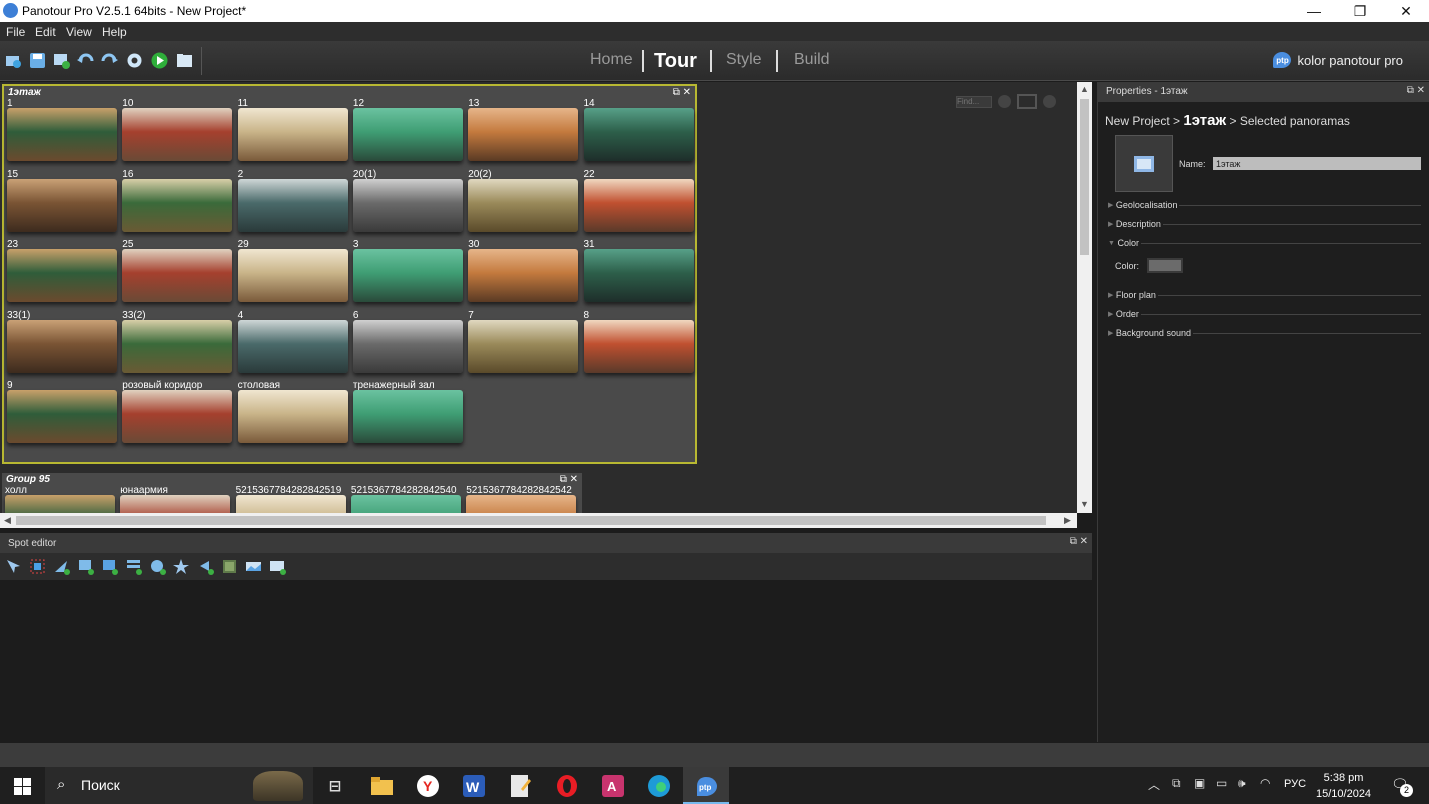 Image resolution: width=1429 pixels, height=804 pixels. Describe the element at coordinates (1221, 783) in the screenshot. I see `battery-icon: ▭` at that location.